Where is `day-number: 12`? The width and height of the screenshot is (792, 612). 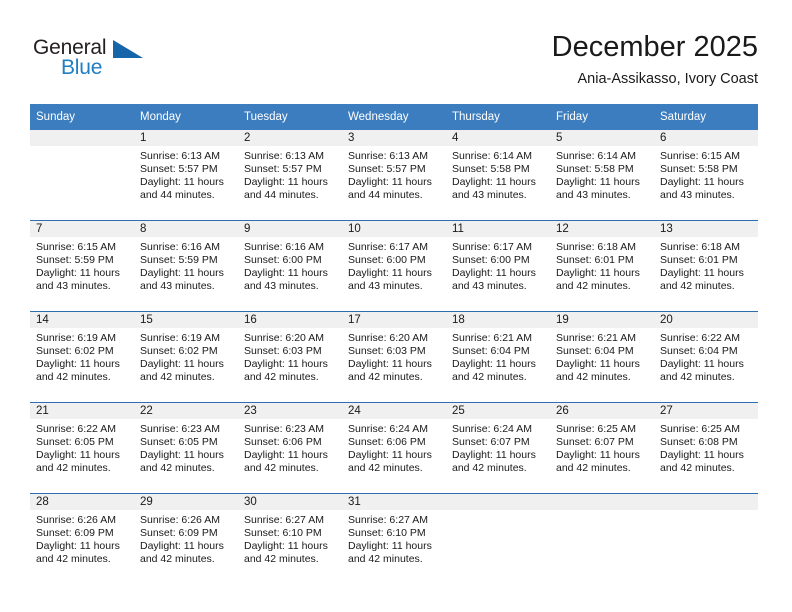 day-number: 12 is located at coordinates (602, 229).